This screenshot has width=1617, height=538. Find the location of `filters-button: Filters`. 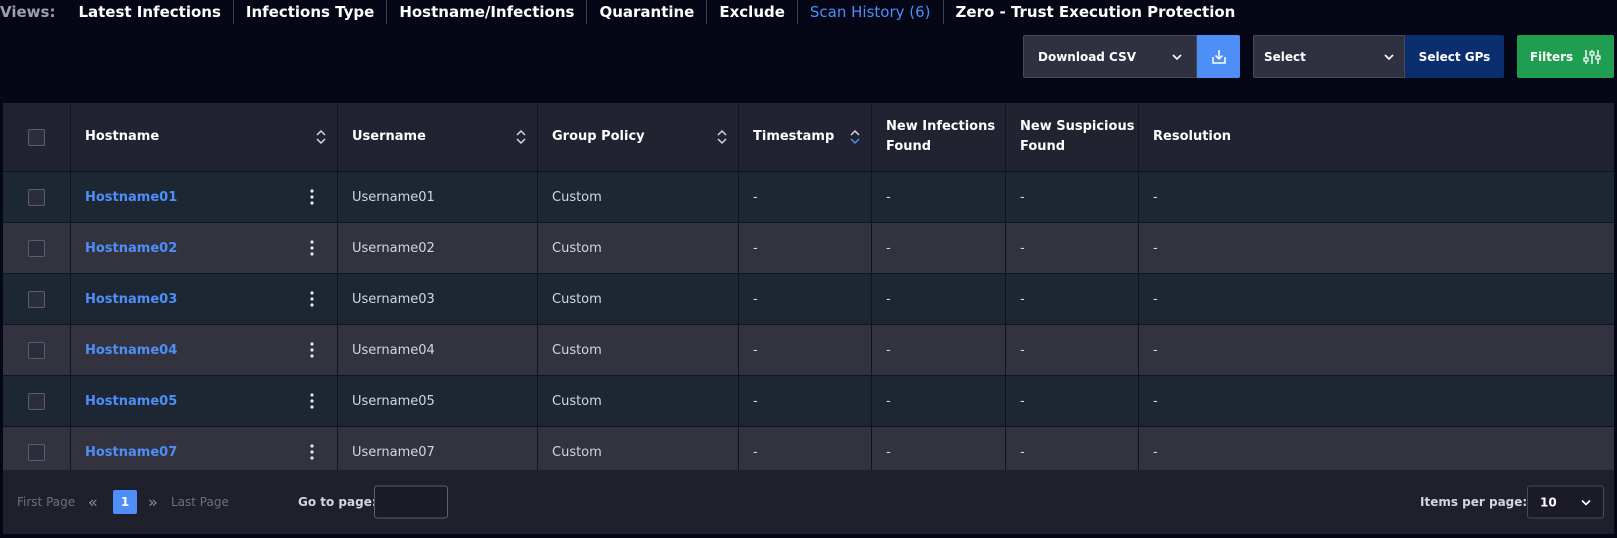

filters-button: Filters is located at coordinates (1565, 56).